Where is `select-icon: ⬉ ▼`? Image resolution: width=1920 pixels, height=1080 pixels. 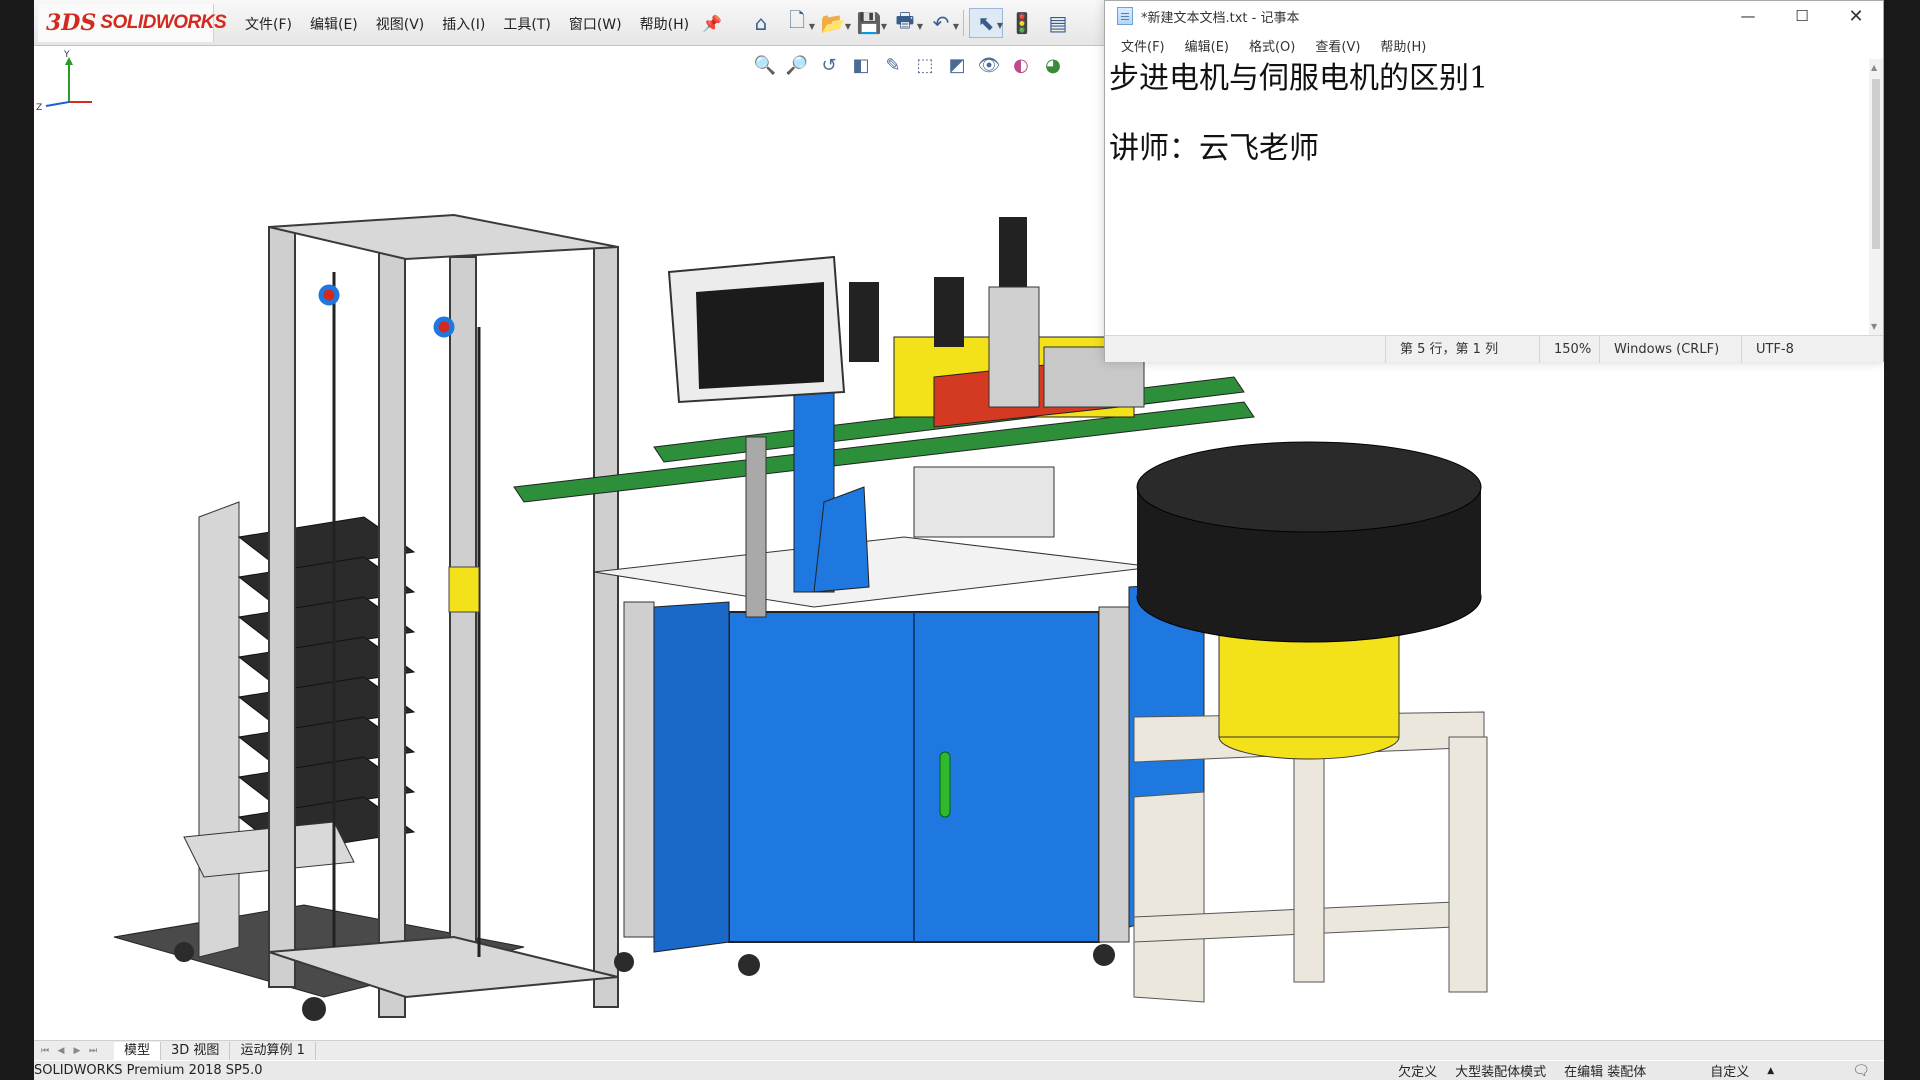
select-icon: ⬉ ▼ is located at coordinates (986, 23).